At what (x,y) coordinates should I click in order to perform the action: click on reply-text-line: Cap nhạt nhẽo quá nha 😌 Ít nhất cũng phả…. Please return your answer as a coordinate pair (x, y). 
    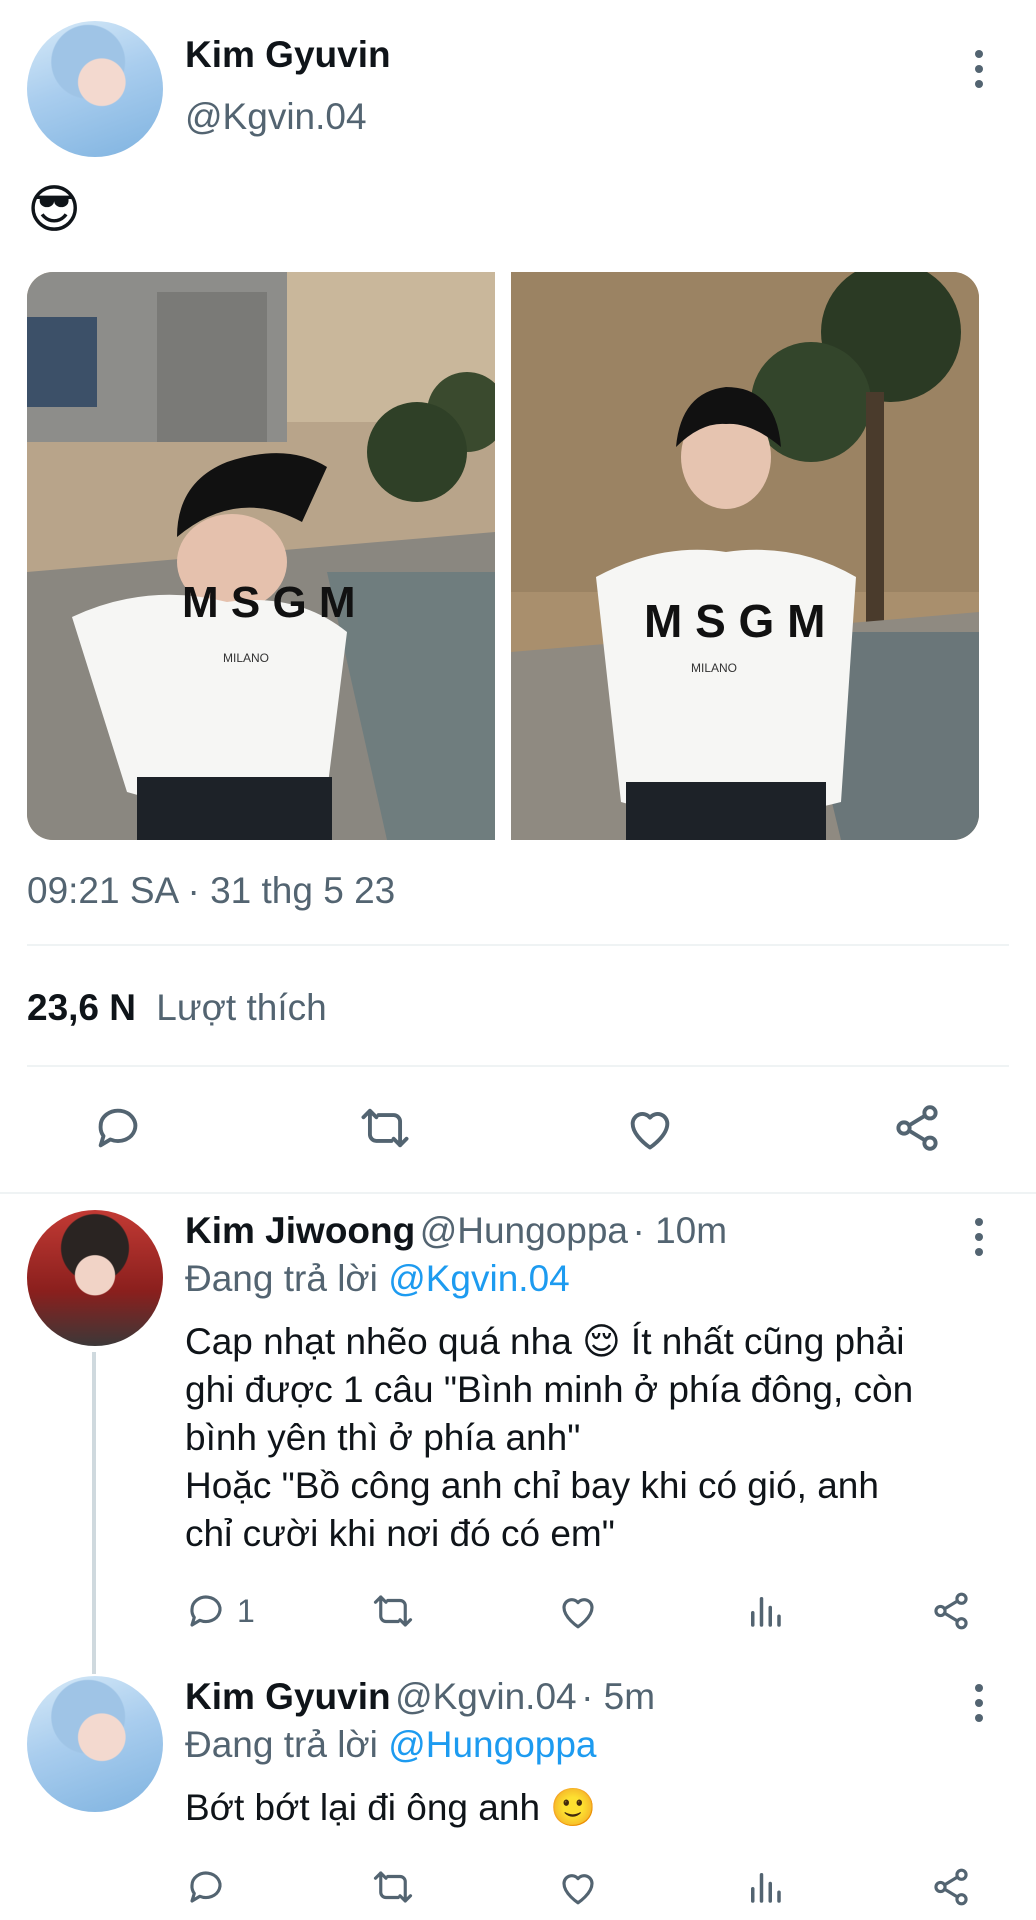
    Looking at the image, I should click on (545, 1341).